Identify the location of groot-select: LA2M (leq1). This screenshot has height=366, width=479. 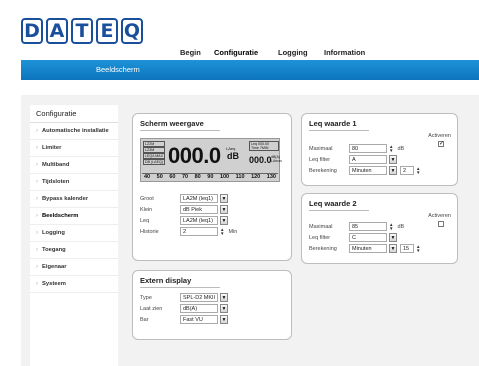
(199, 198).